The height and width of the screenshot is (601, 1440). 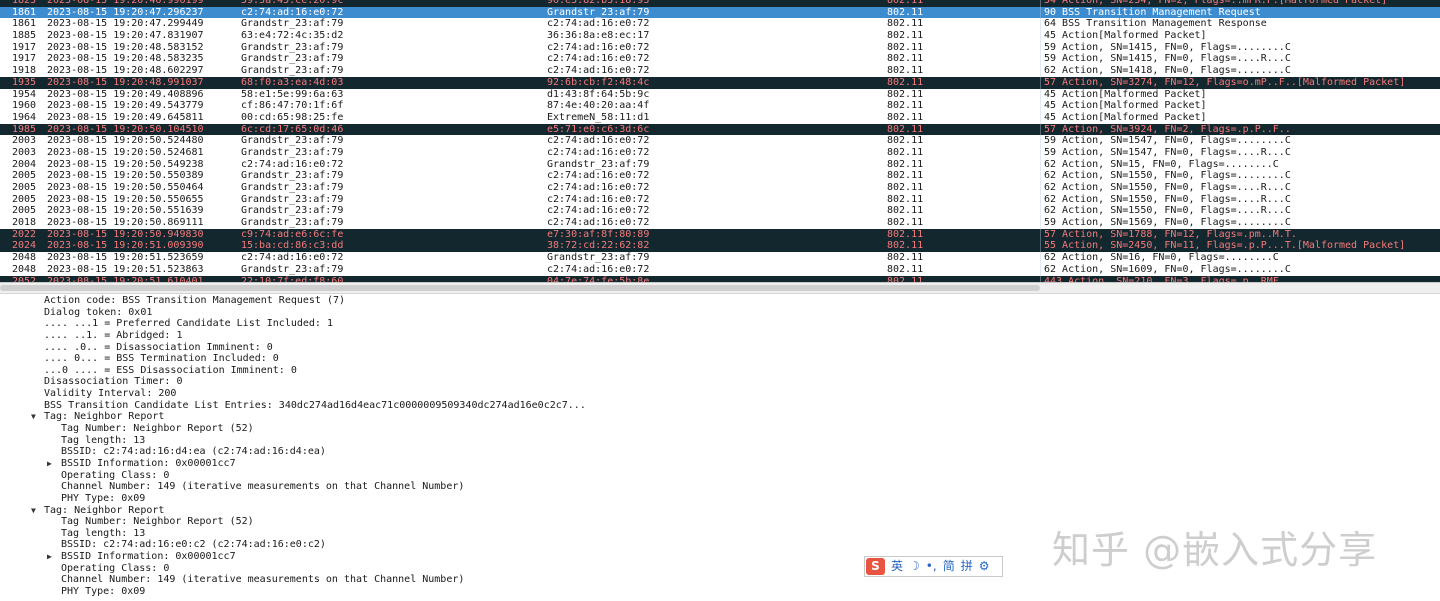 What do you see at coordinates (292, 12) in the screenshot?
I see `packet-source: c2:74:ad:16:e0:72` at bounding box center [292, 12].